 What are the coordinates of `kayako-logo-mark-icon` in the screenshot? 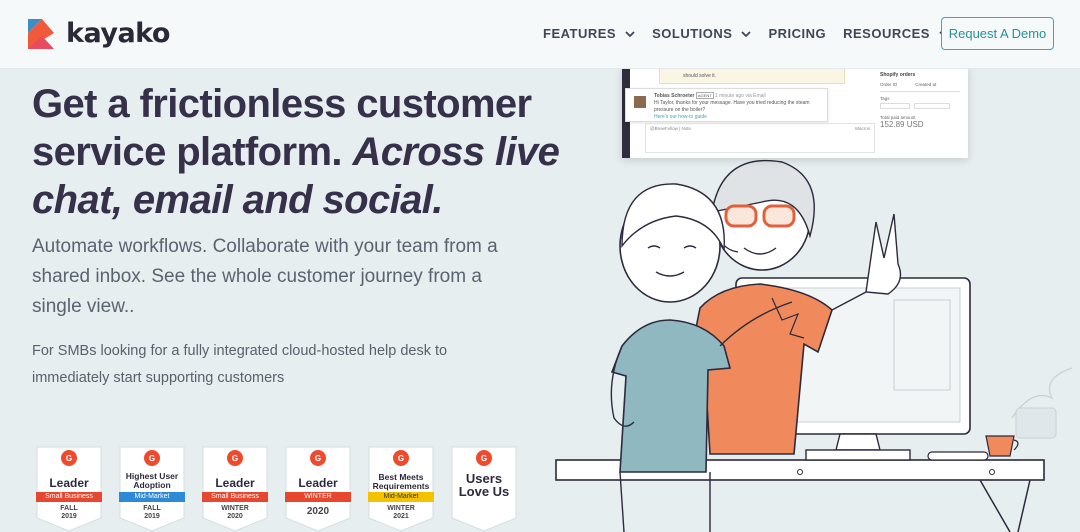 It's located at (41, 33).